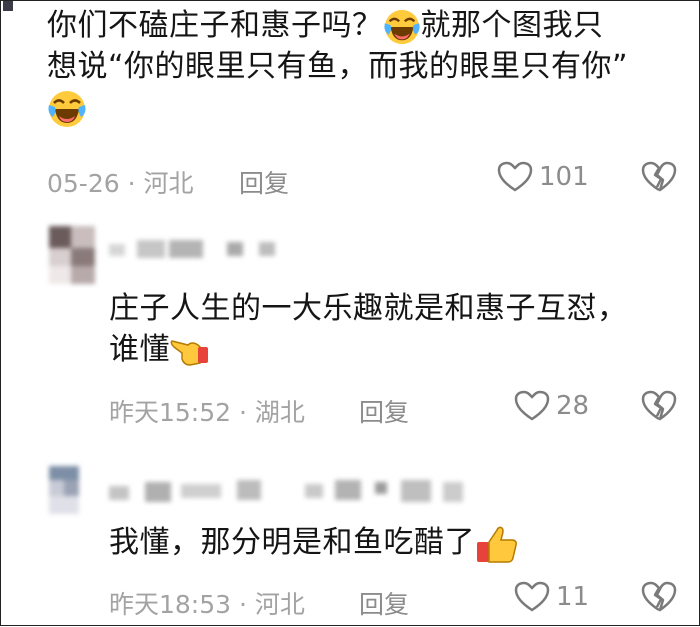  Describe the element at coordinates (279, 412) in the screenshot. I see `comment-location: 湖北` at that location.